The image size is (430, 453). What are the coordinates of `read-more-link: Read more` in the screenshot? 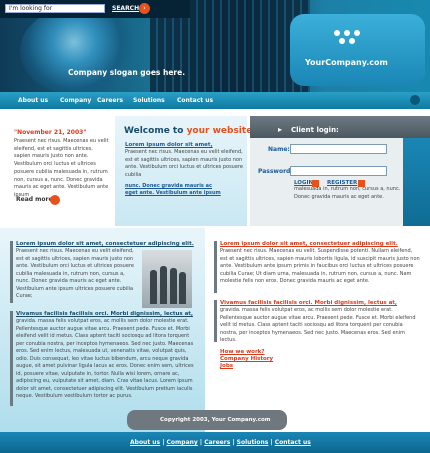 It's located at (34, 199).